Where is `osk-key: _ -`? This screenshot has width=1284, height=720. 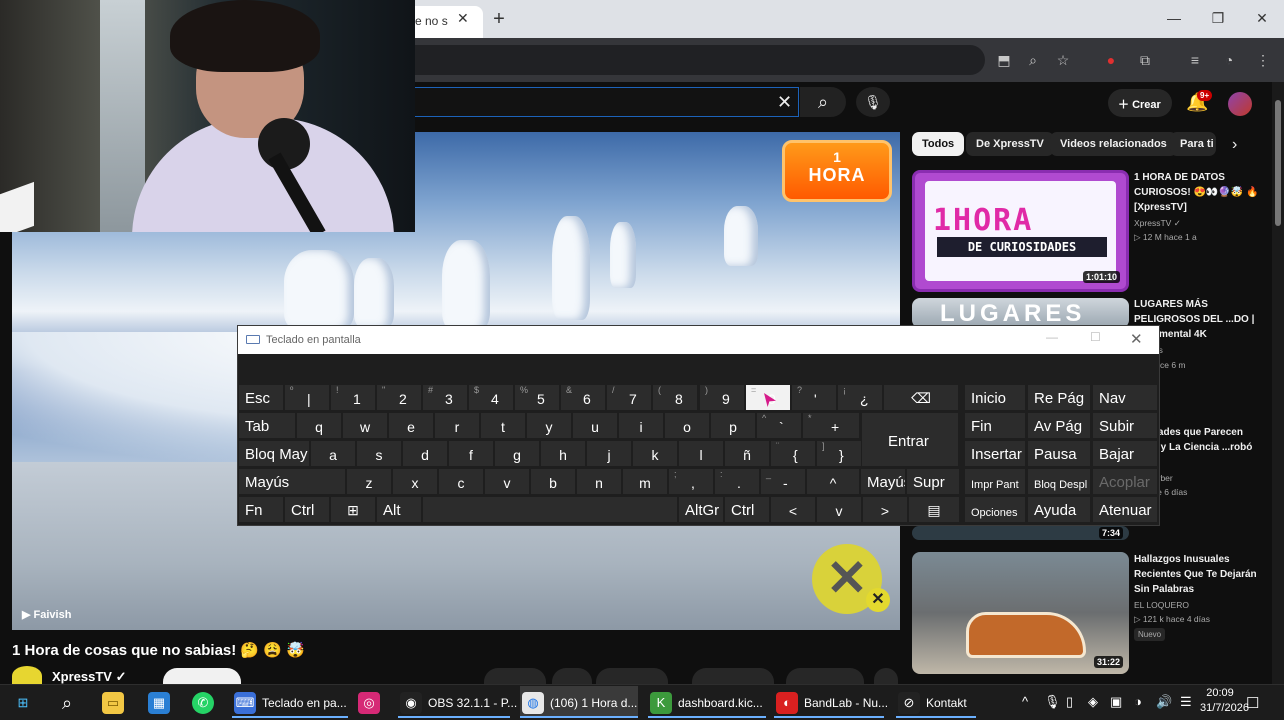
osk-key: _ - is located at coordinates (783, 481).